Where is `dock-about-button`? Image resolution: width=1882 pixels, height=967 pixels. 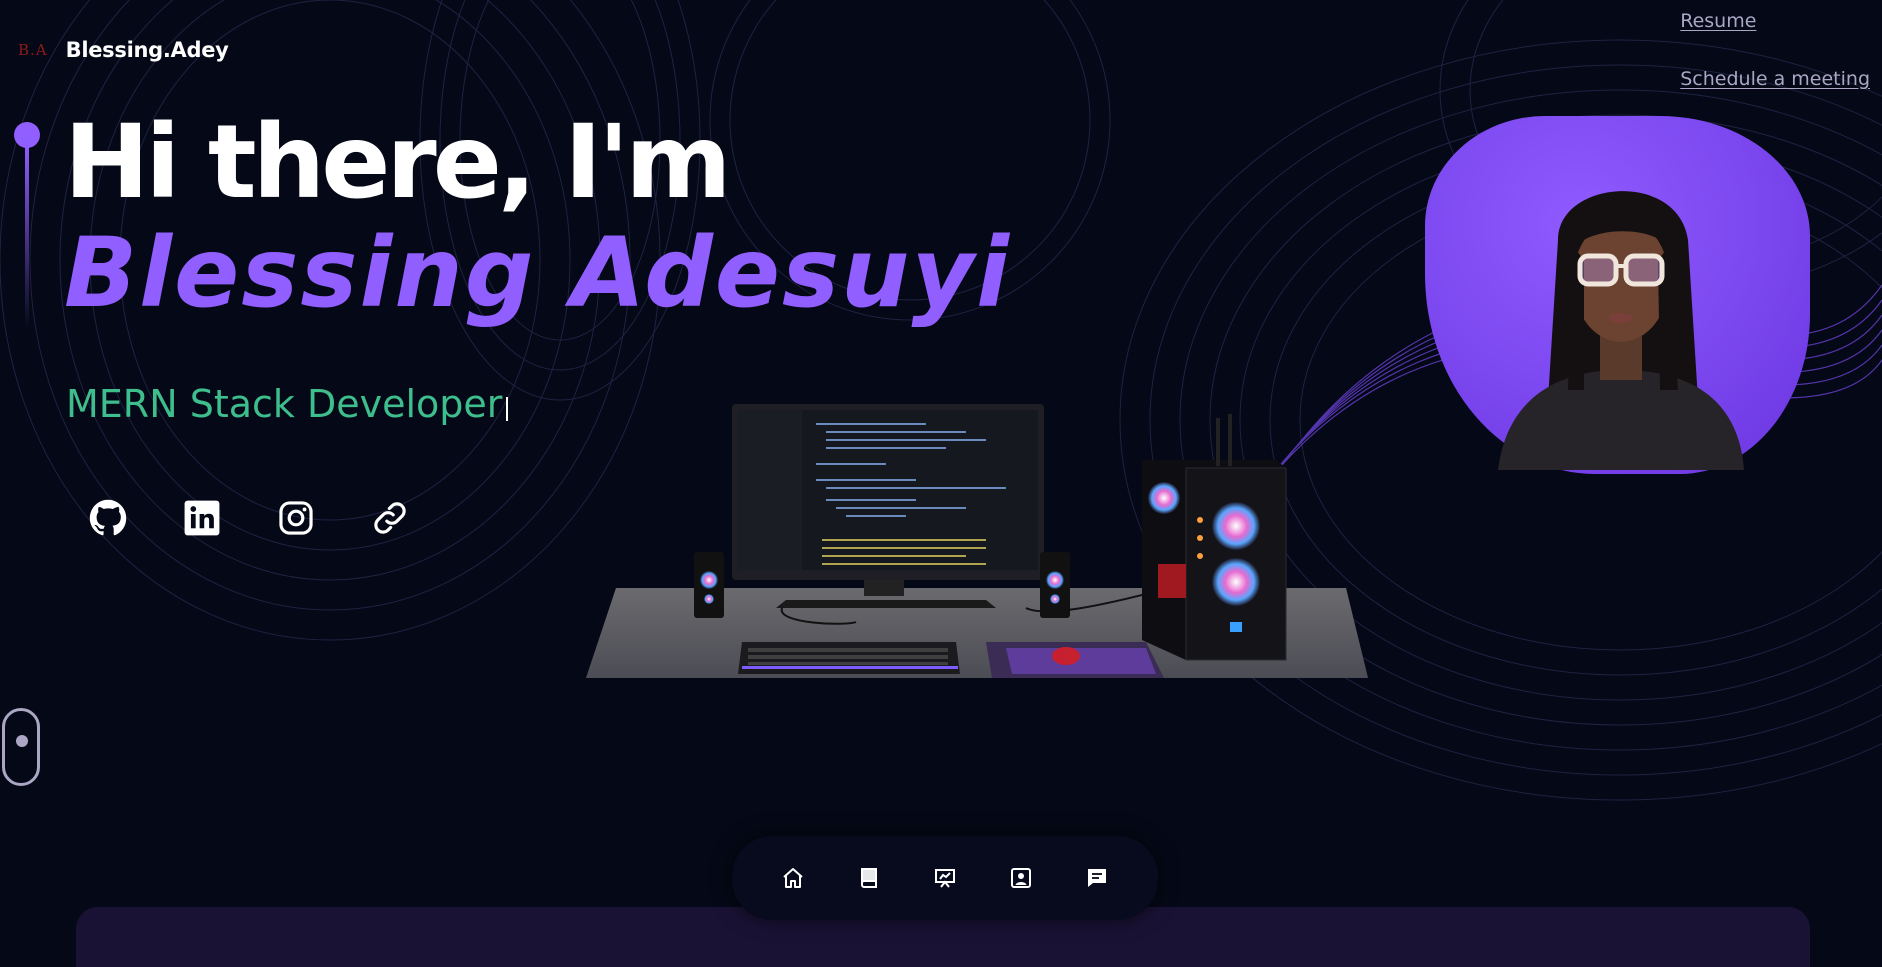 dock-about-button is located at coordinates (869, 878).